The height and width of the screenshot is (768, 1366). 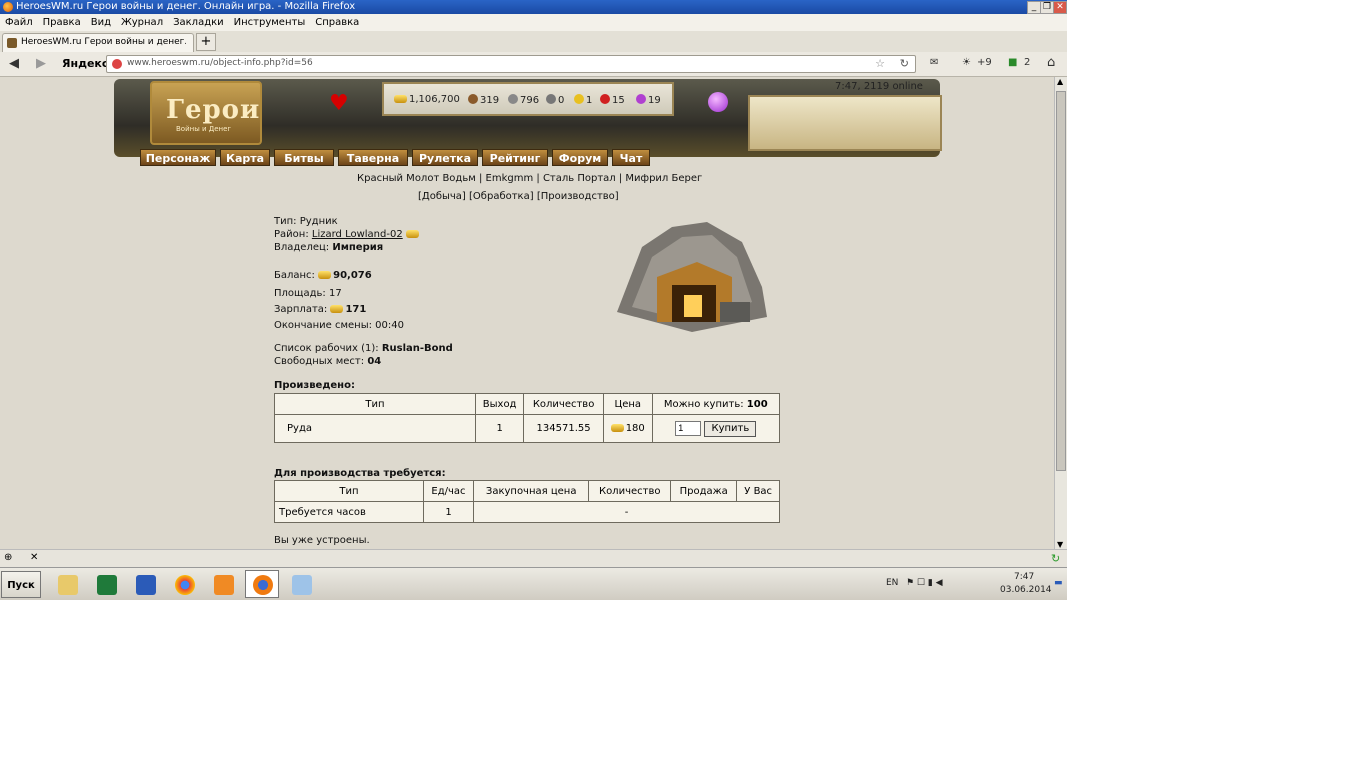 What do you see at coordinates (357, 234) in the screenshot?
I see `district-link: Lizard Lowland-02` at bounding box center [357, 234].